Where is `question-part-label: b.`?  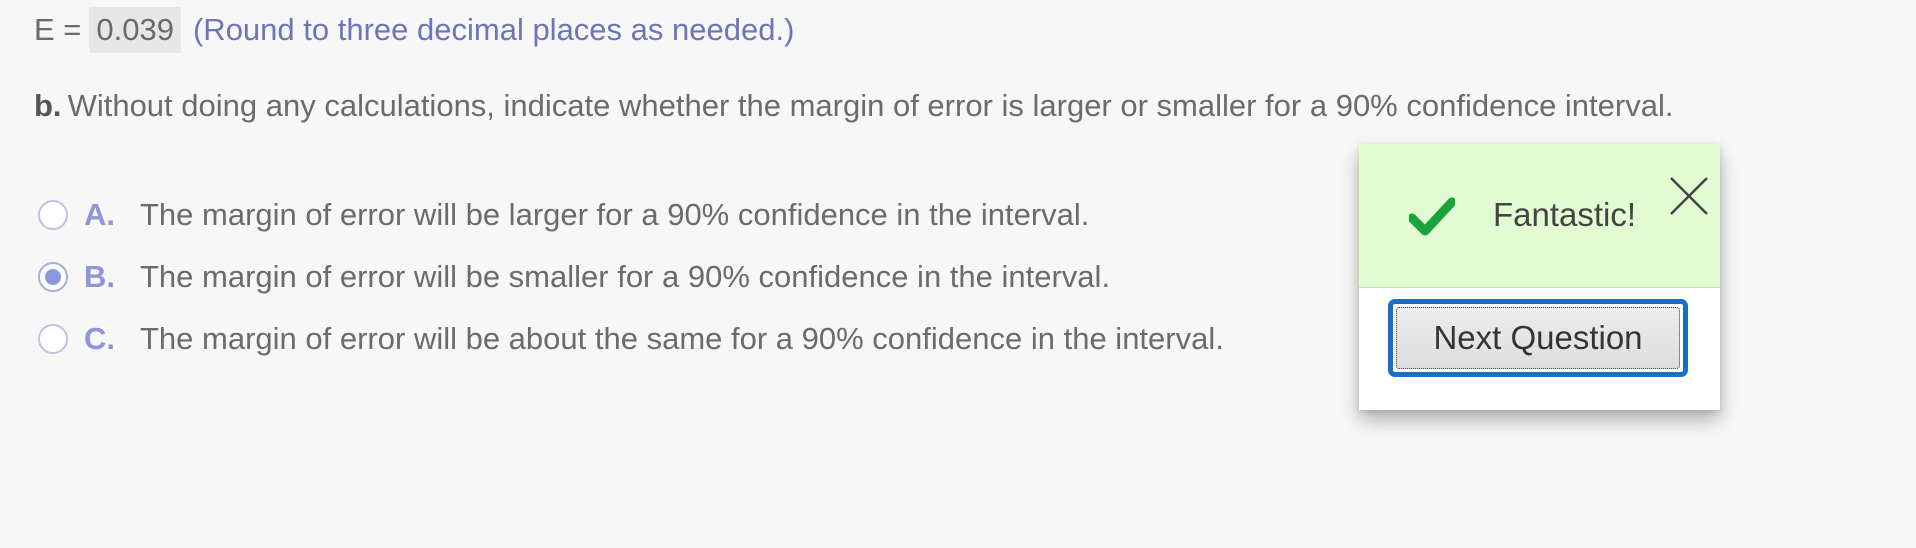
question-part-label: b. is located at coordinates (48, 105).